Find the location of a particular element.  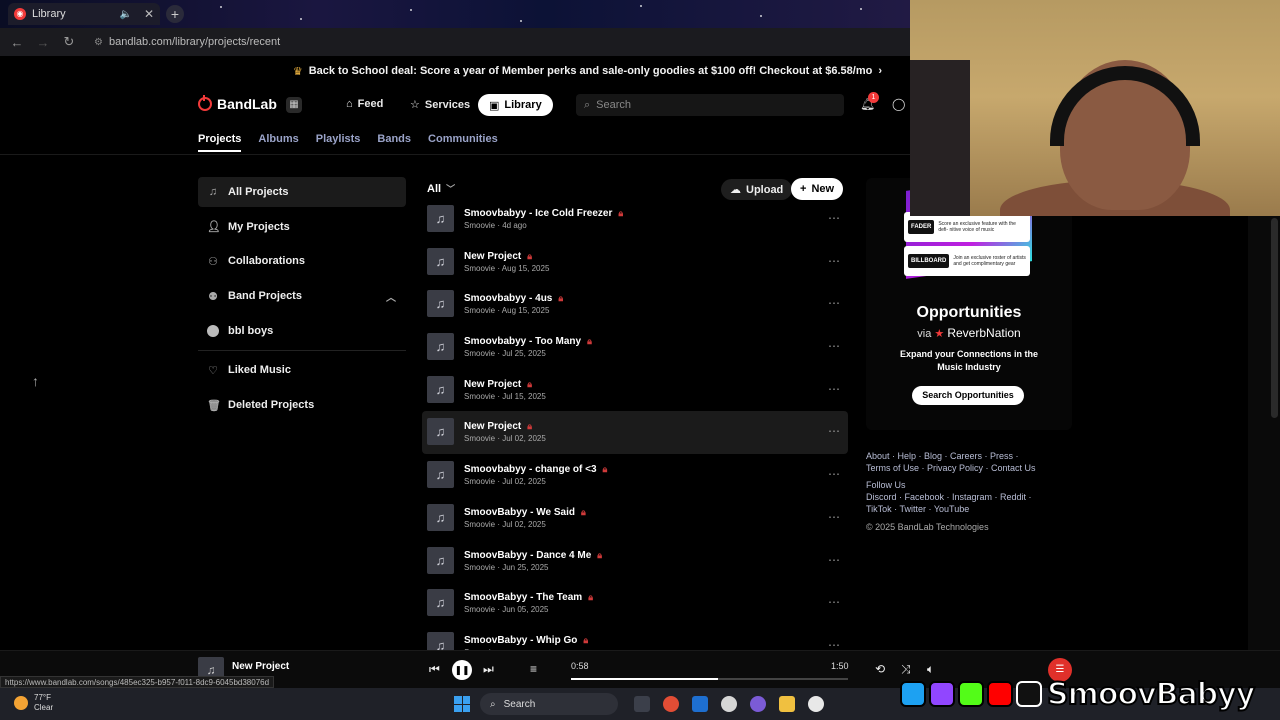

discord-icon is located at coordinates (758, 704).